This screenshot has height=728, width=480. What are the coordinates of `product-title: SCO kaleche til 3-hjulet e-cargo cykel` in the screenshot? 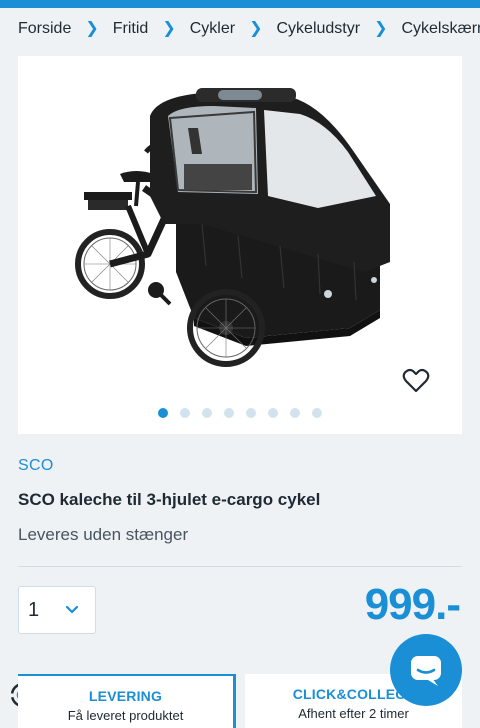 It's located at (169, 499).